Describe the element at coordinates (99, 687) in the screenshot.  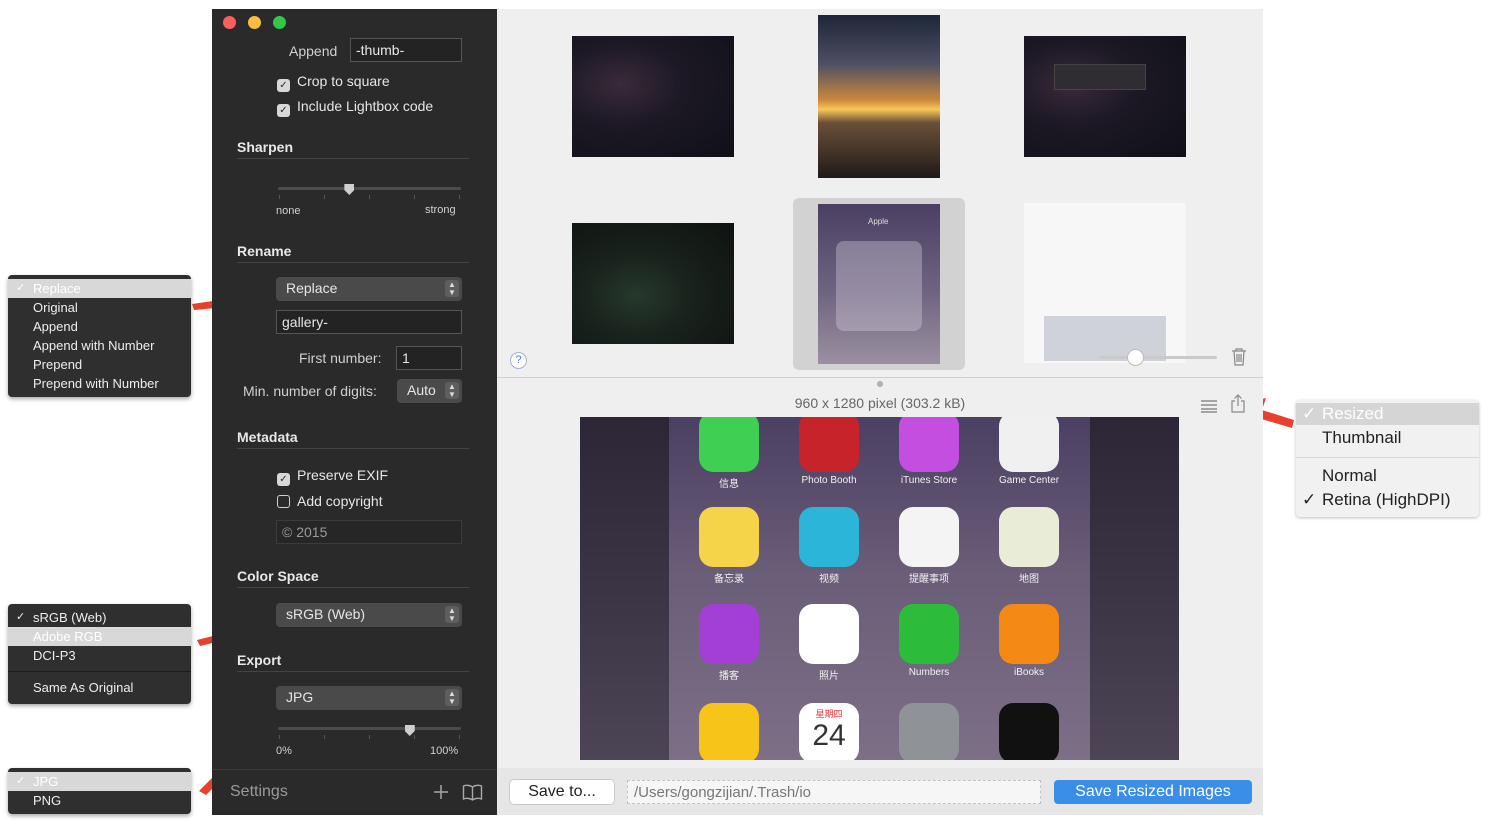
I see `colorspace-menu-item-same-as-original: Same As Original` at that location.